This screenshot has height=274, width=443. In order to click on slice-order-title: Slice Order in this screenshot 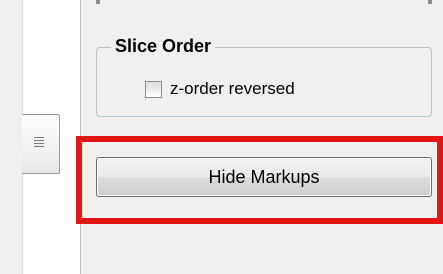, I will do `click(163, 46)`.